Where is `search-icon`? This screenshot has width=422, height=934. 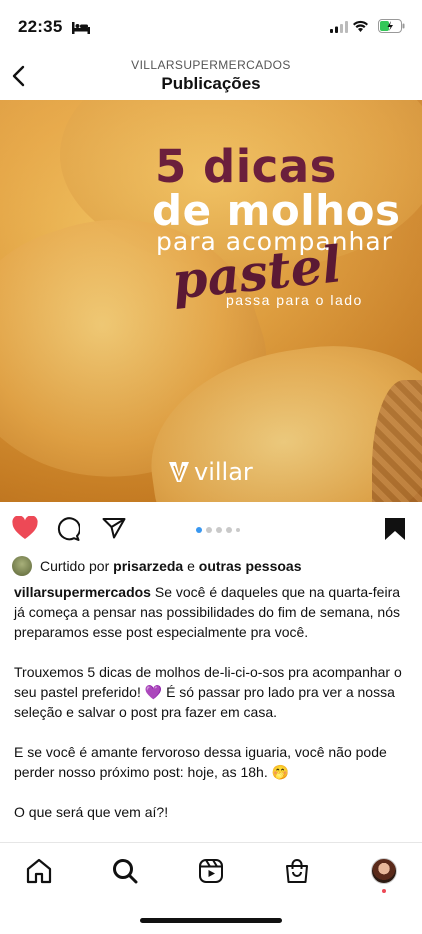
search-icon is located at coordinates (125, 871).